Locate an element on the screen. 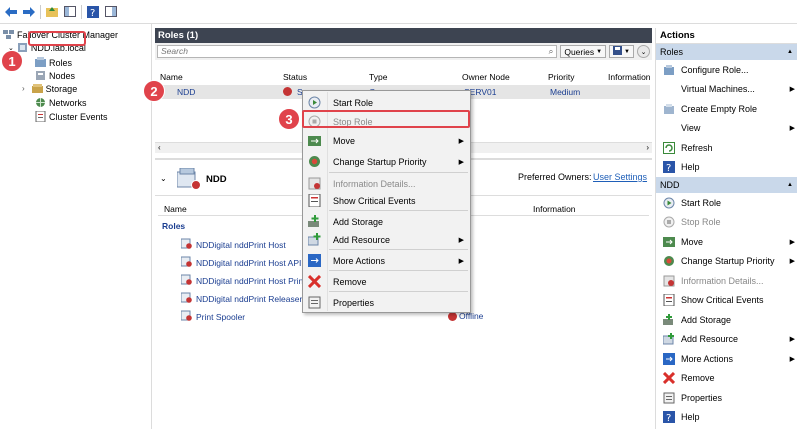 The width and height of the screenshot is (797, 429). collapse-circle-icon: ⌄ is located at coordinates (643, 51).